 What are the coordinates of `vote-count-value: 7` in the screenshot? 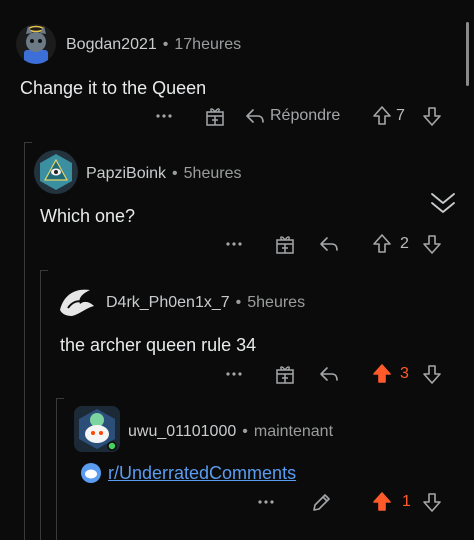 It's located at (400, 115).